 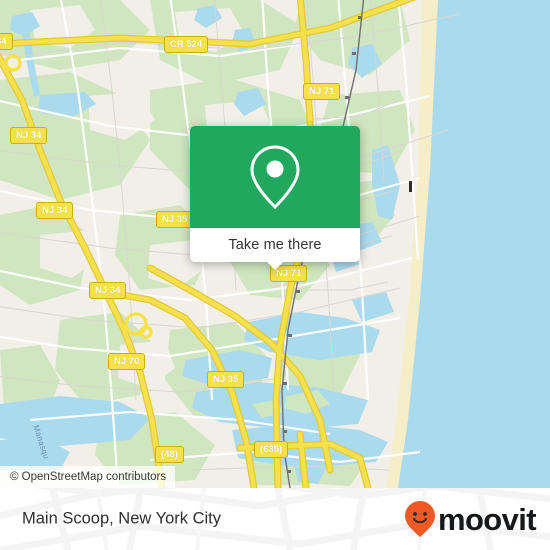 What do you see at coordinates (127, 361) in the screenshot?
I see `road-shield: NJ 70` at bounding box center [127, 361].